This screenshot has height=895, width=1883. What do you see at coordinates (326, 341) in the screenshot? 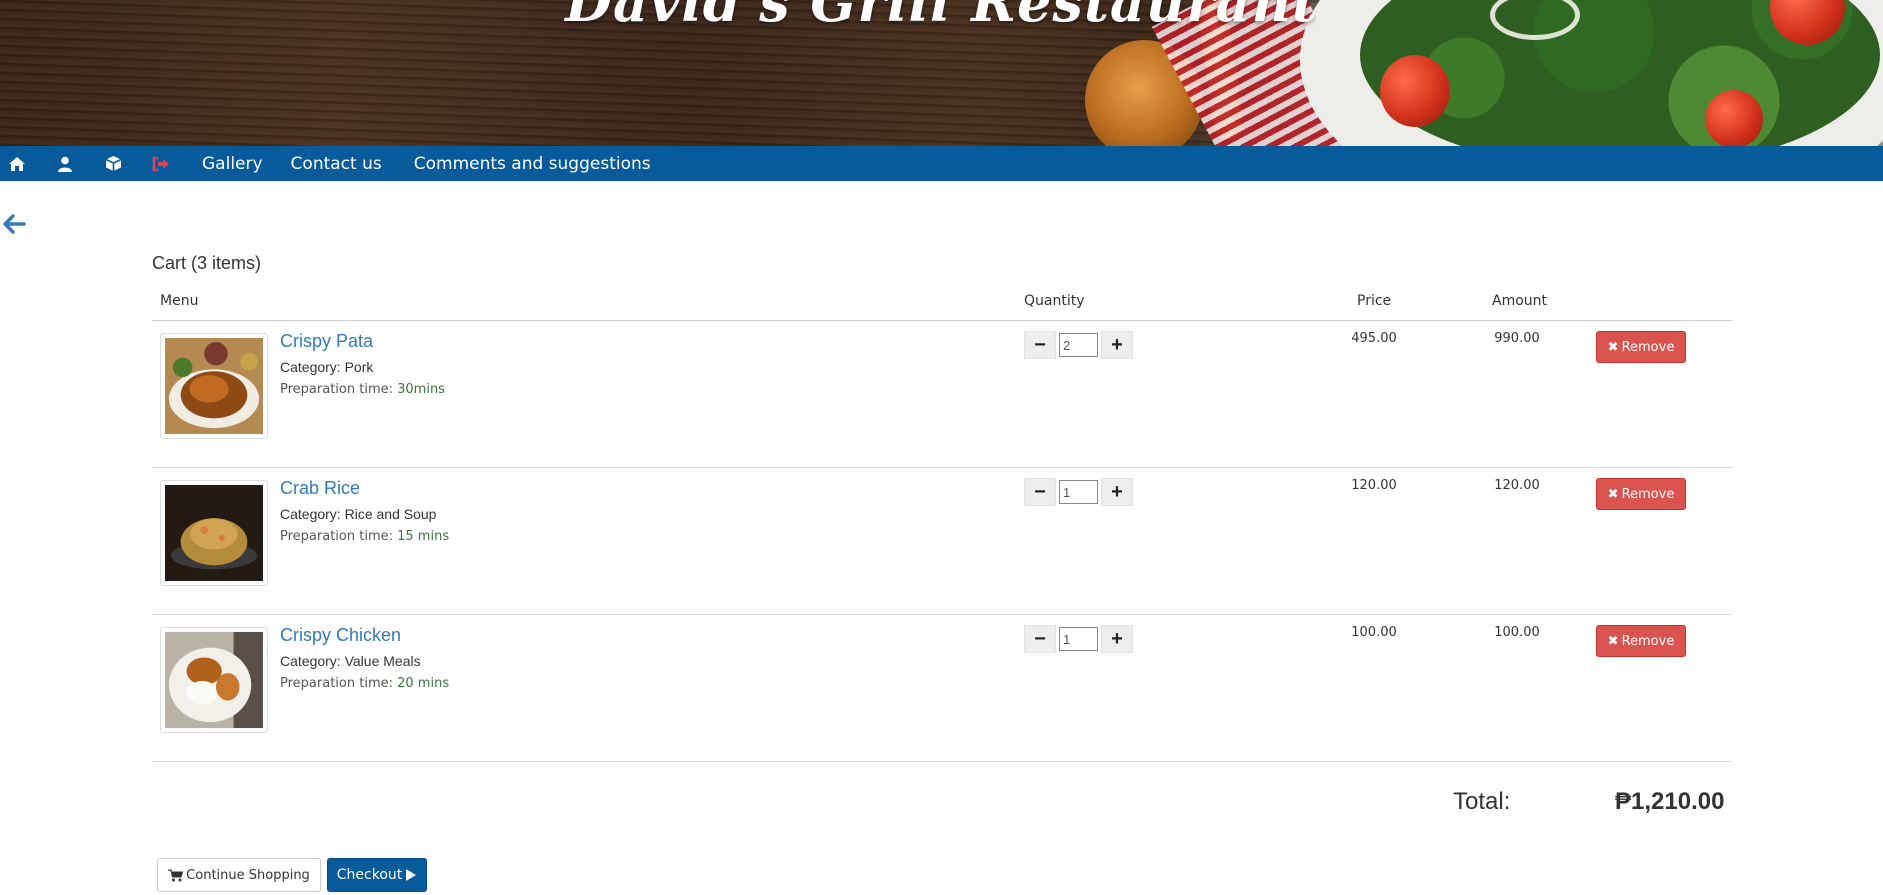
I see `item-name: Crispy Pata` at bounding box center [326, 341].